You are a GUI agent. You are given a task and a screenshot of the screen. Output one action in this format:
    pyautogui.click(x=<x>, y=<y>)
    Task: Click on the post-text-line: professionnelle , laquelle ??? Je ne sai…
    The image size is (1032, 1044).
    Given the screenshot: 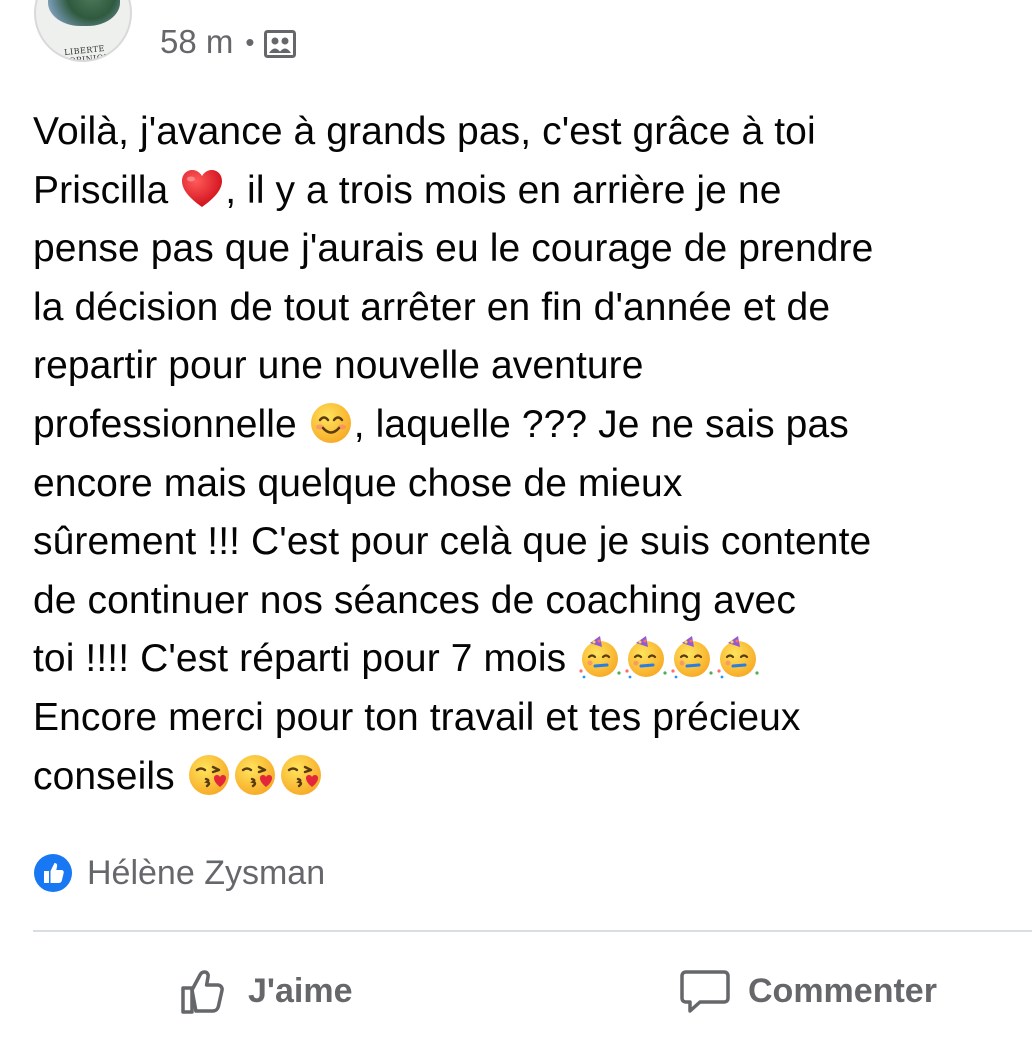 What is the action you would take?
    pyautogui.click(x=528, y=425)
    